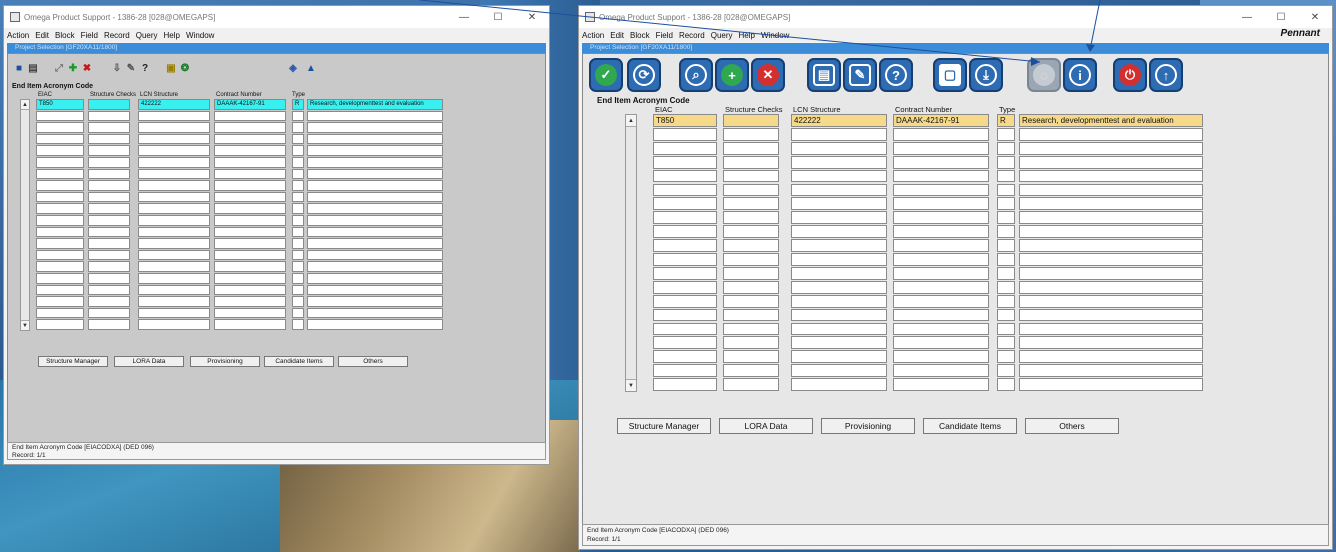 The width and height of the screenshot is (1336, 552). I want to click on menu-help: Help, so click(747, 35).